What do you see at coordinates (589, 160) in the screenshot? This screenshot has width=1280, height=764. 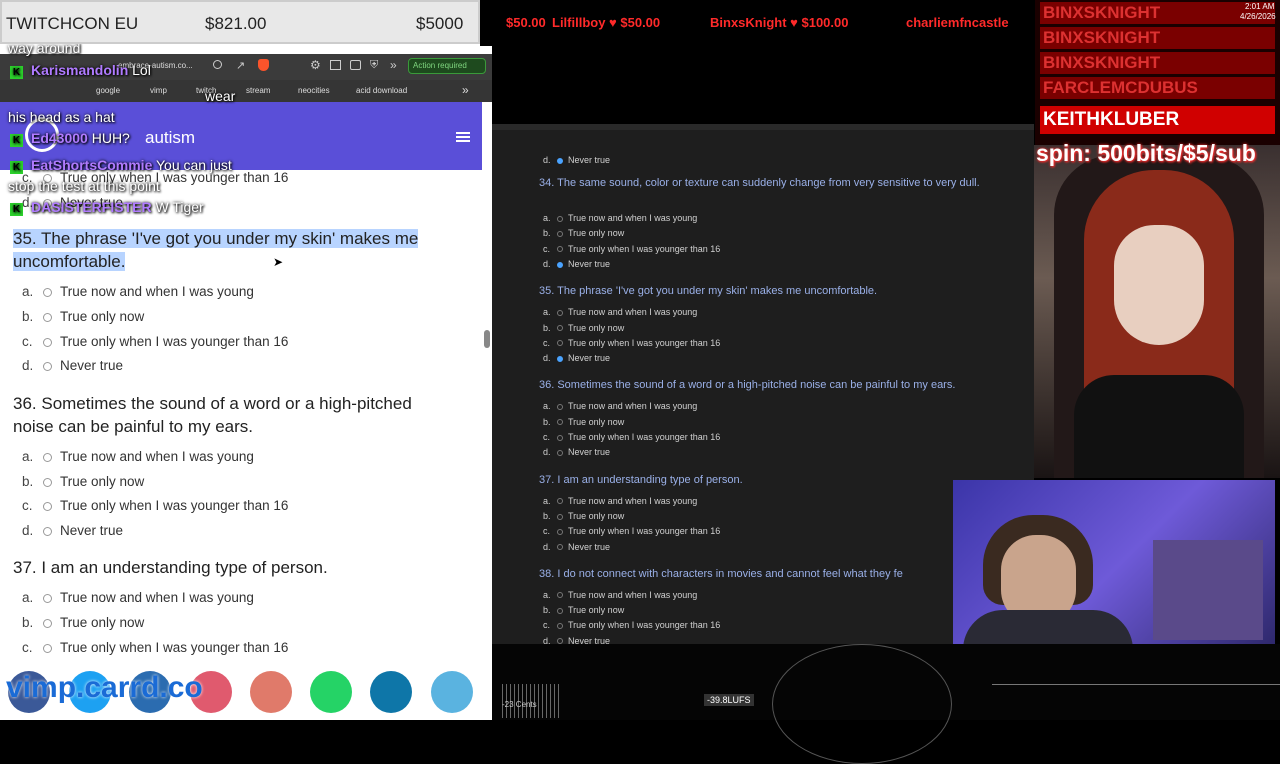 I see `option-label: Never true` at bounding box center [589, 160].